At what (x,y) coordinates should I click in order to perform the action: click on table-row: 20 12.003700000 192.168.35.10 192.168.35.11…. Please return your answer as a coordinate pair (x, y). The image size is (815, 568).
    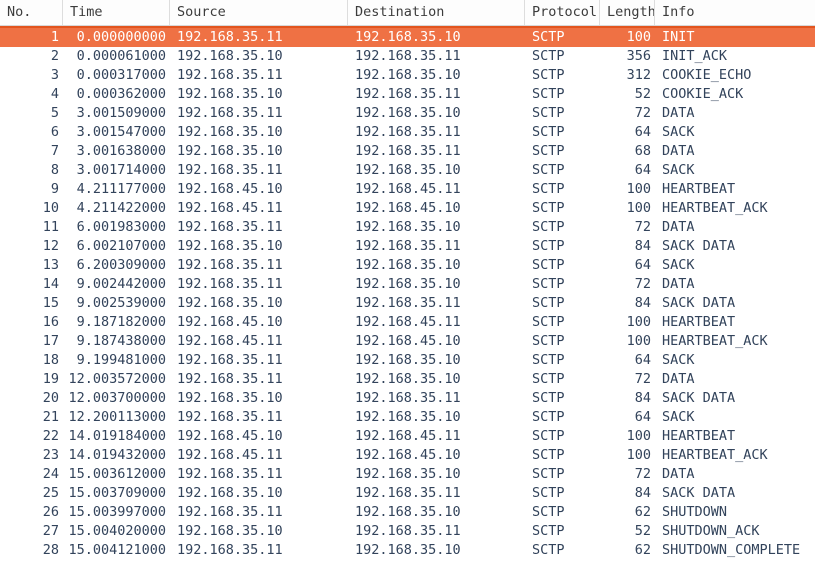
    Looking at the image, I should click on (407, 398).